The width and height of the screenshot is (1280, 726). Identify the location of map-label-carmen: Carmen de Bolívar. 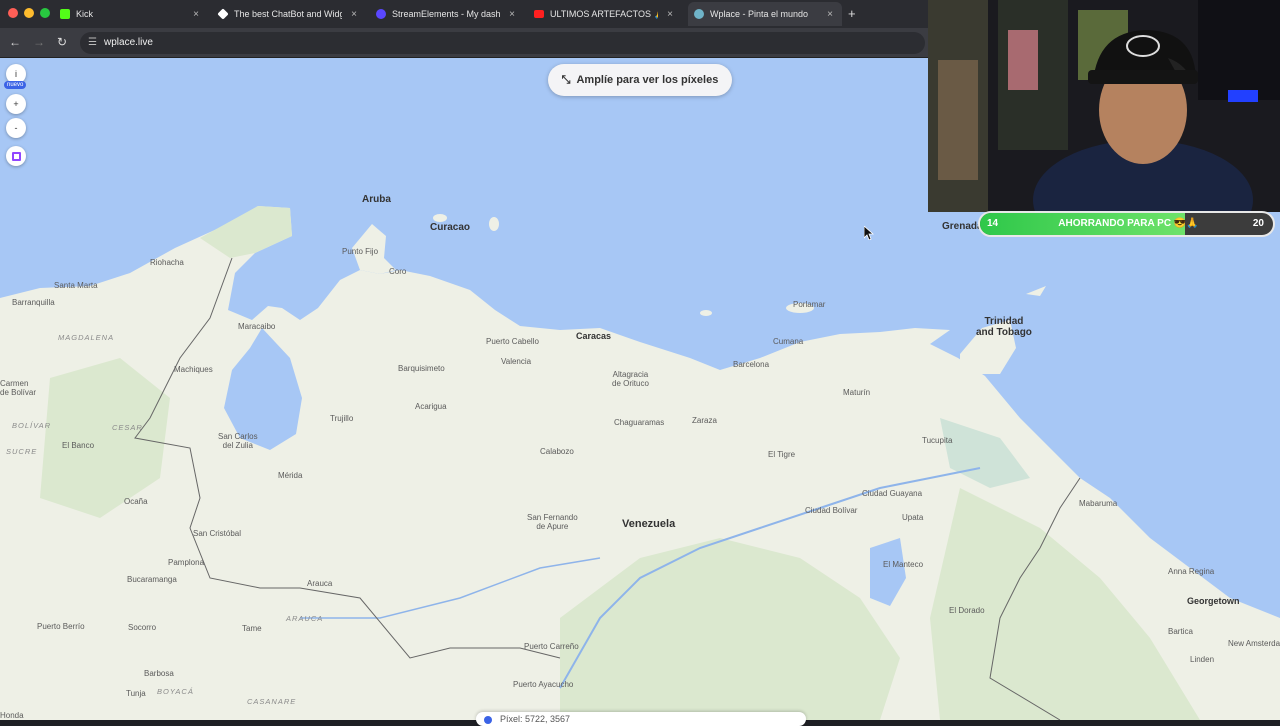
(18, 388).